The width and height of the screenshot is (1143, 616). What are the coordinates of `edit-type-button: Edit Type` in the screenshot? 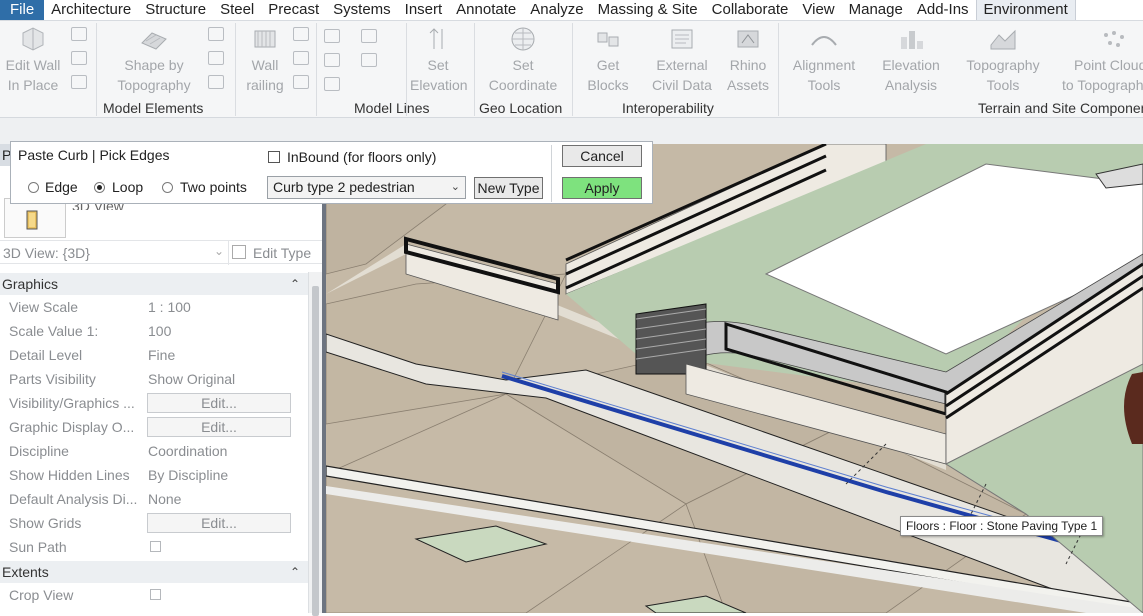 It's located at (282, 253).